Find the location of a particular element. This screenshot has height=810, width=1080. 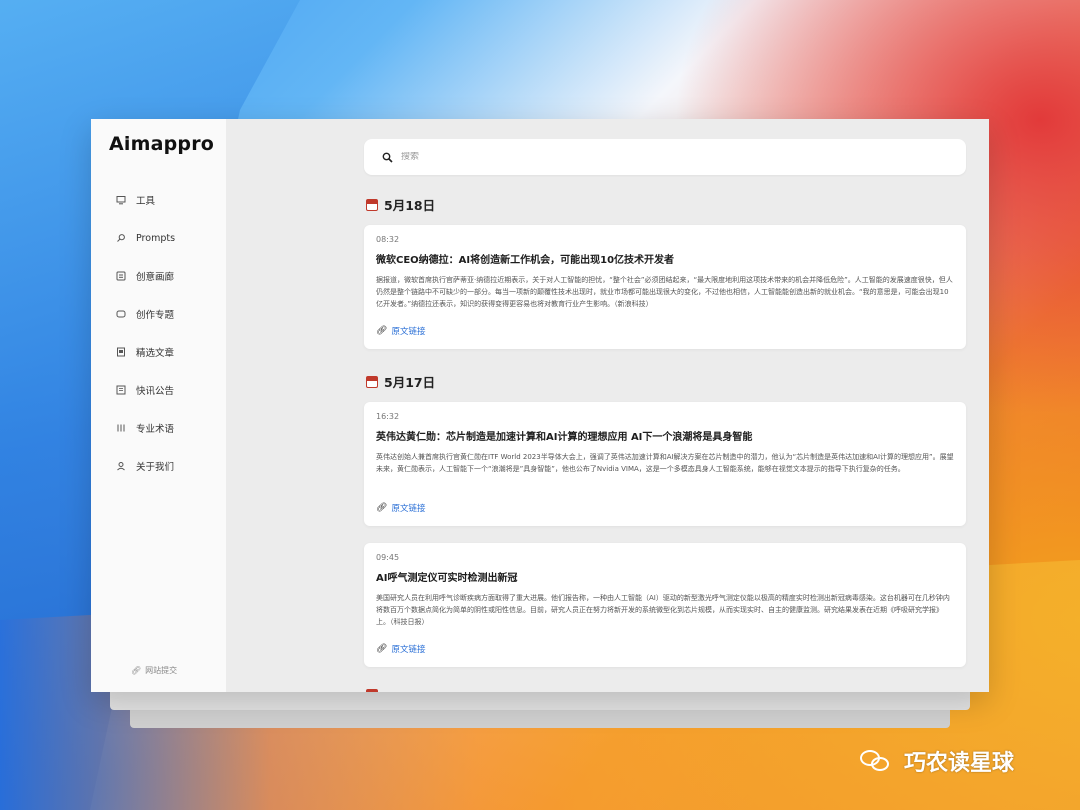

sidebar-item-label: 精选文章 is located at coordinates (155, 353).